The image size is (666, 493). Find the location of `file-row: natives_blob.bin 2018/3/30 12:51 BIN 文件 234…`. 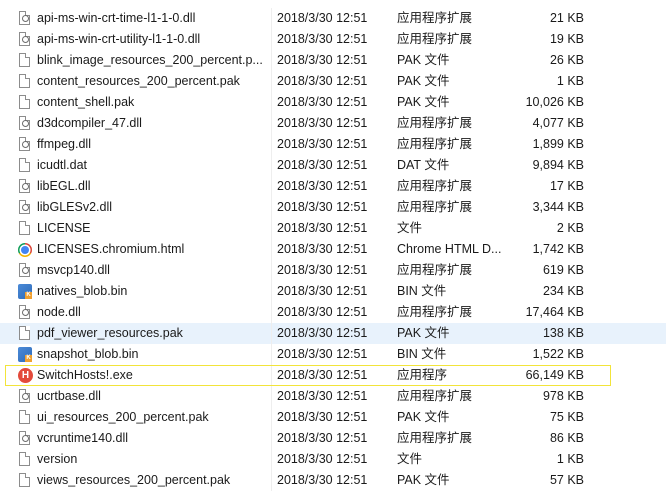

file-row: natives_blob.bin 2018/3/30 12:51 BIN 文件 234… is located at coordinates (333, 291).